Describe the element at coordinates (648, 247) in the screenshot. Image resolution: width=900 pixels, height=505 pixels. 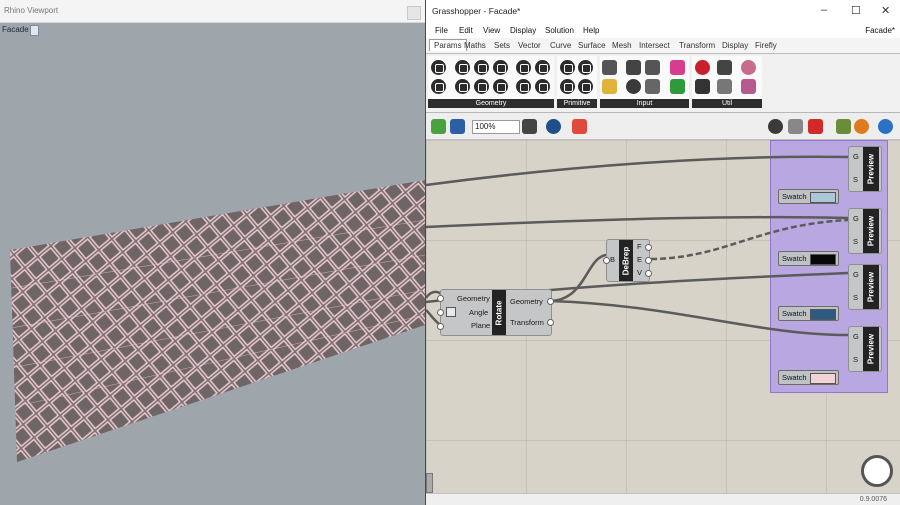
I see `debrep-faces-output-port` at that location.